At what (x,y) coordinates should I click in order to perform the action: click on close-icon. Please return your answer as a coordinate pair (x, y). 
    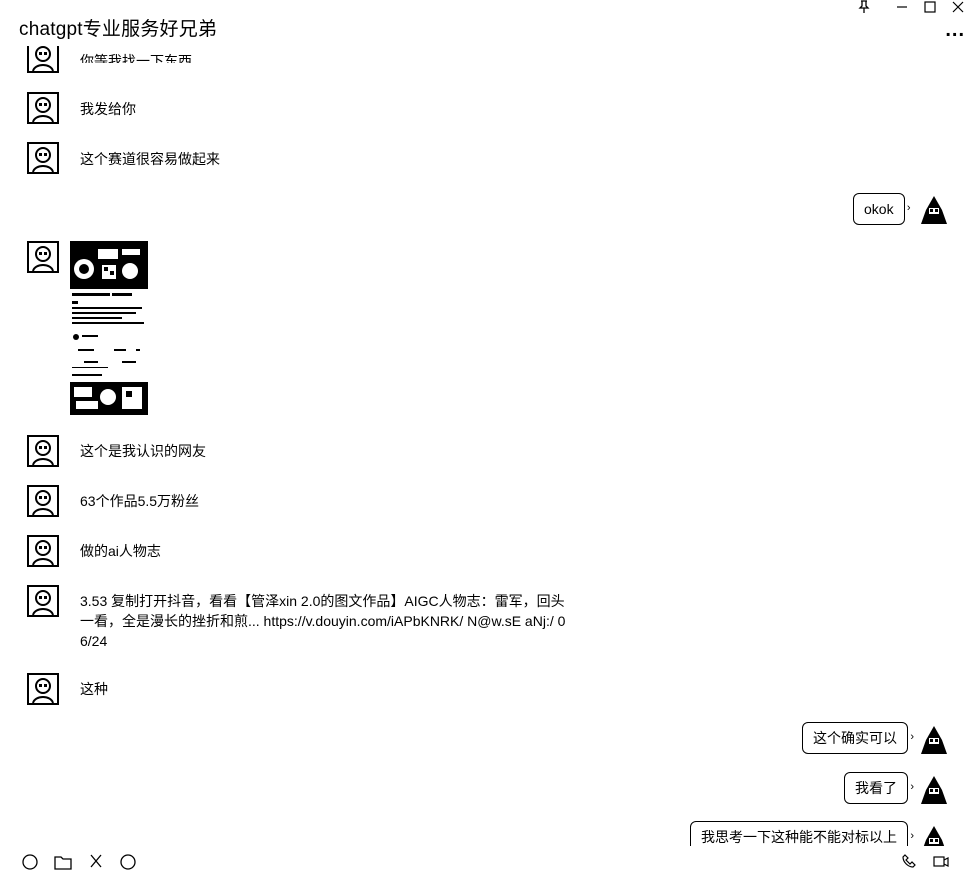
    Looking at the image, I should click on (958, 8).